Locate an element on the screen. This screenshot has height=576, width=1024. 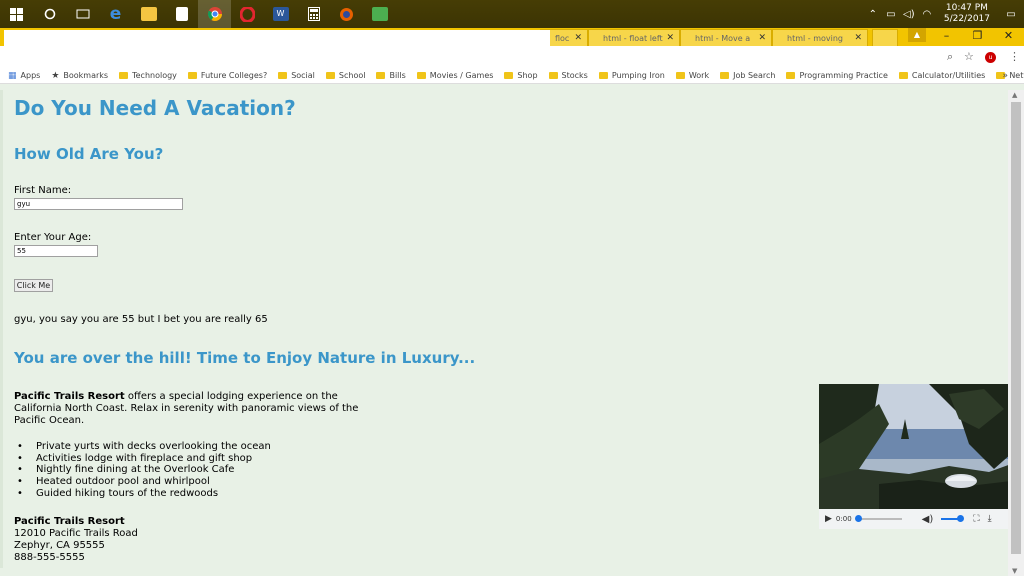
edge-icon: e is located at coordinates (115, 14).